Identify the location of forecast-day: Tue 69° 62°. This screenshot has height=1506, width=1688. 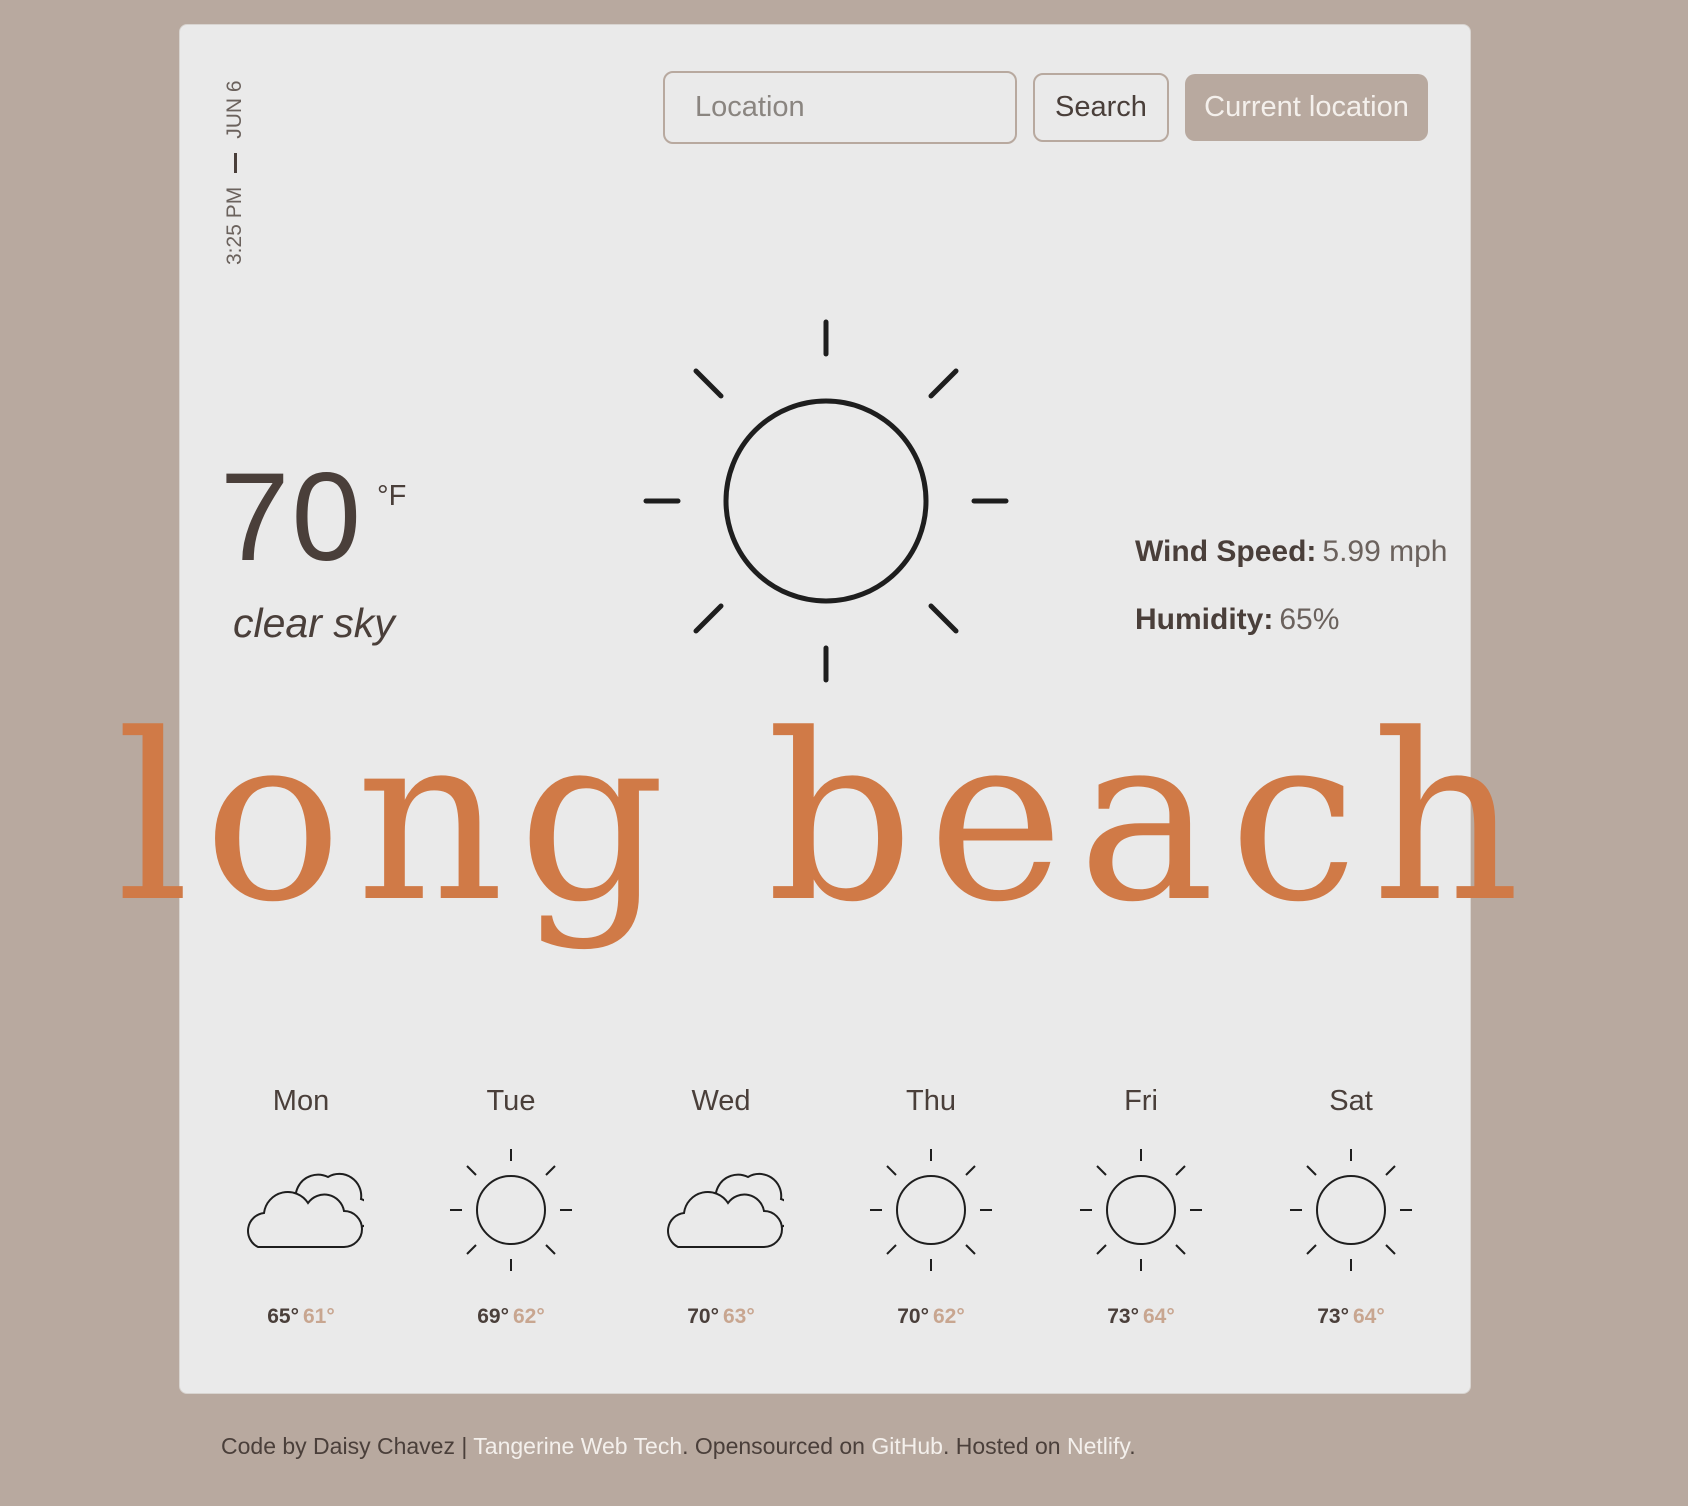
(511, 1207).